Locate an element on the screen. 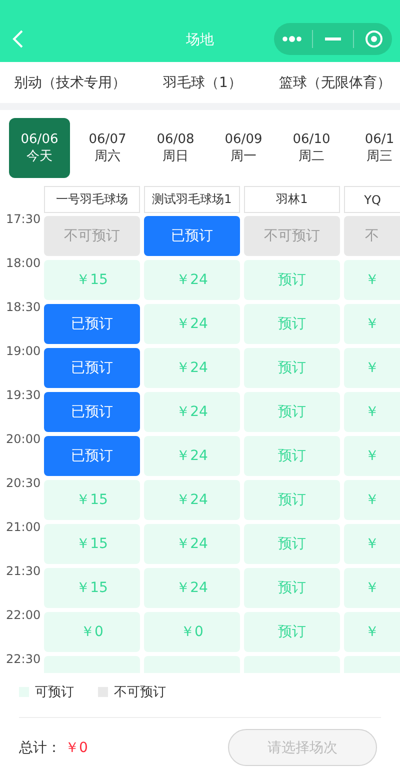 The width and height of the screenshot is (400, 776). time-label: 20:30 is located at coordinates (23, 483).